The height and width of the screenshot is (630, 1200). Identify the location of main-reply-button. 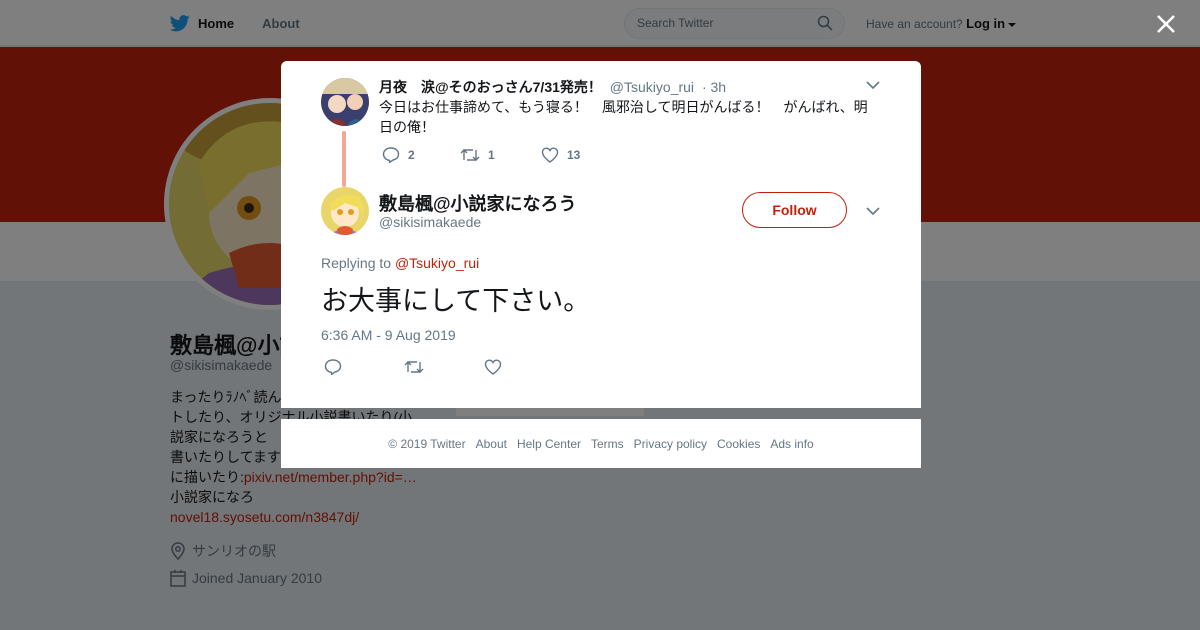
(364, 367).